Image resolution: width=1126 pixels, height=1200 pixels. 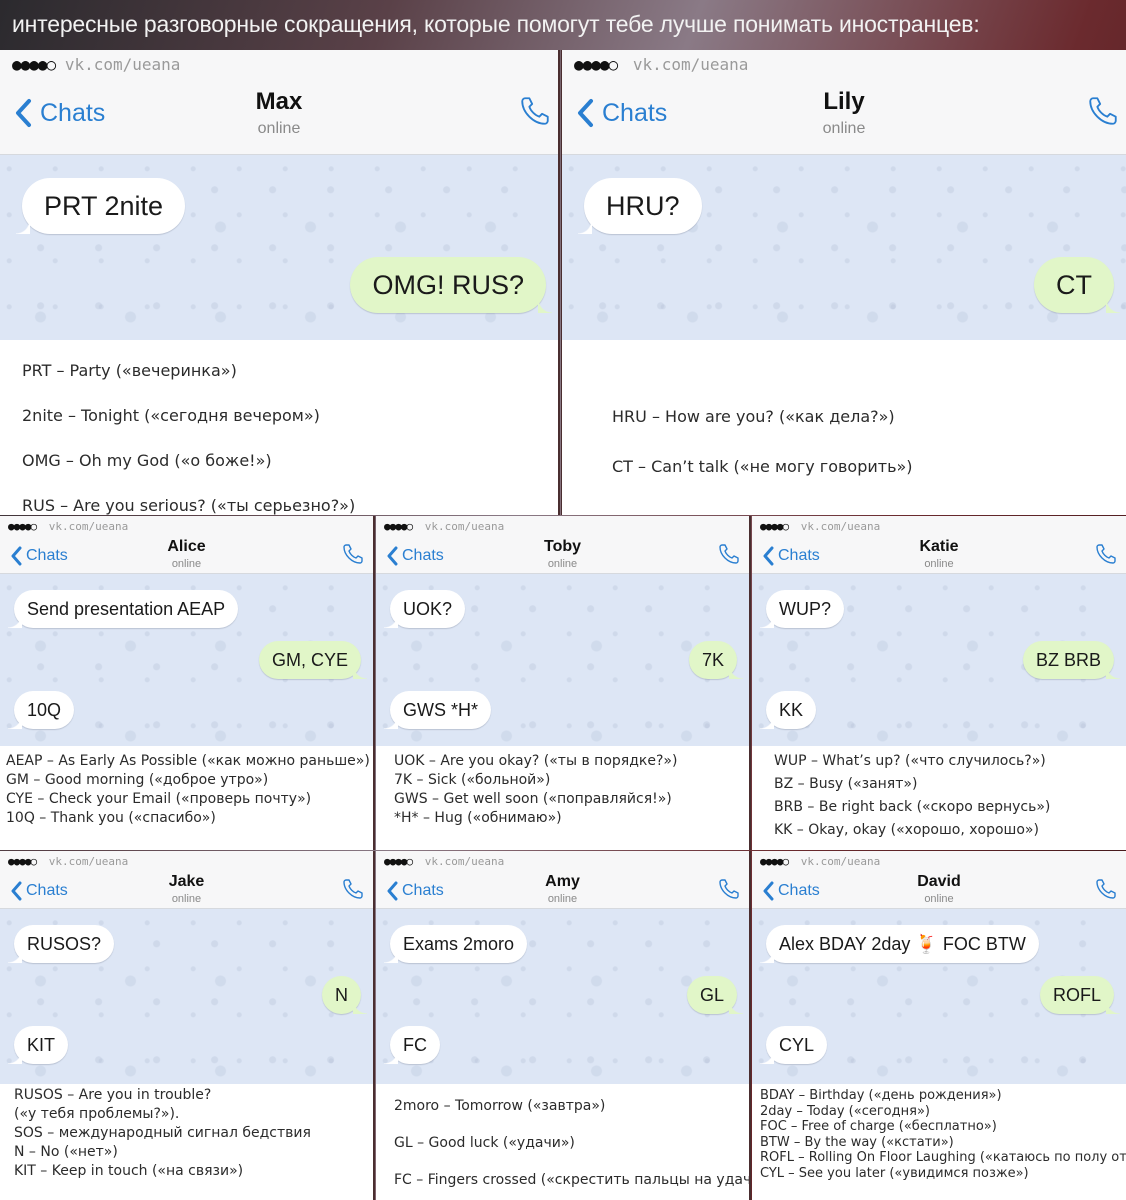 What do you see at coordinates (1077, 285) in the screenshot?
I see `message-outgoing: CT` at bounding box center [1077, 285].